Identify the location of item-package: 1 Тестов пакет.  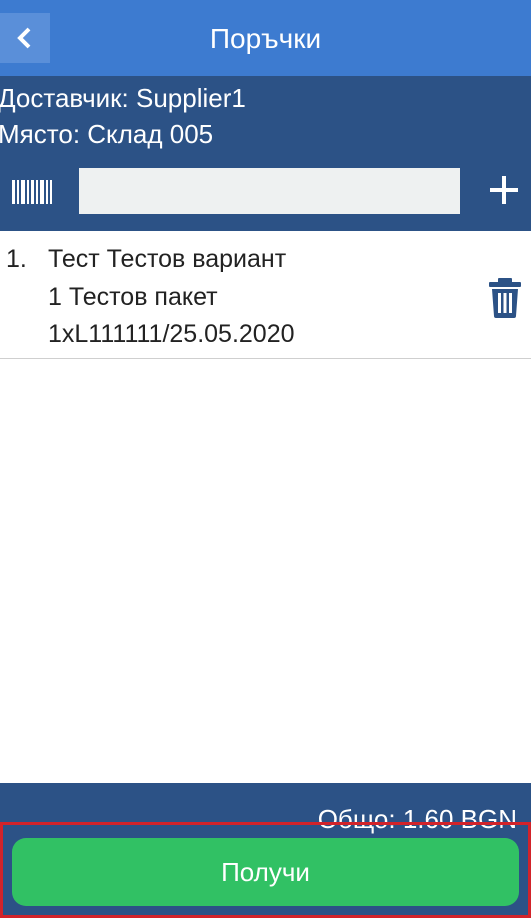
(133, 297).